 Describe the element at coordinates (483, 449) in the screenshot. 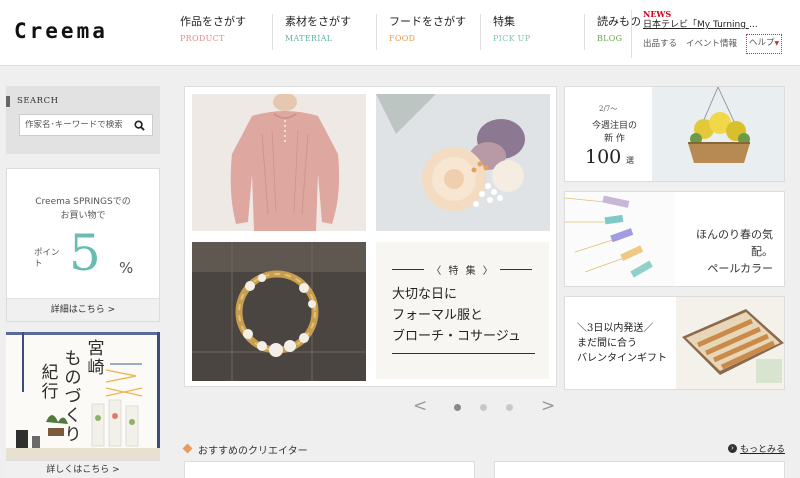

I see `recommended-creators-header: おすすめのクリエイター › もっとみる` at that location.